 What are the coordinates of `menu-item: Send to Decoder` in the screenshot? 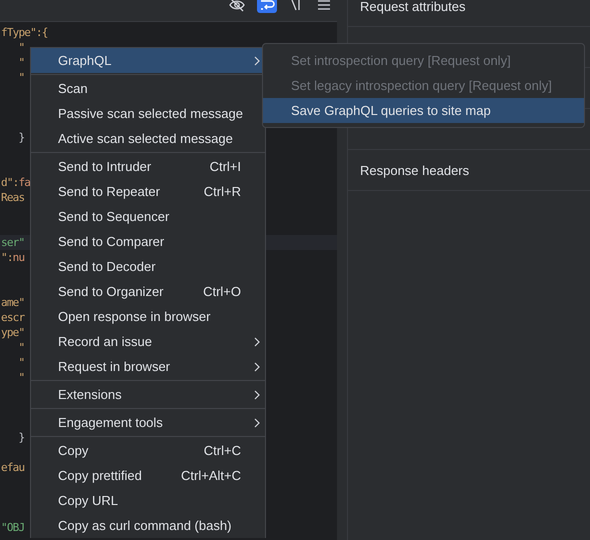 It's located at (148, 266).